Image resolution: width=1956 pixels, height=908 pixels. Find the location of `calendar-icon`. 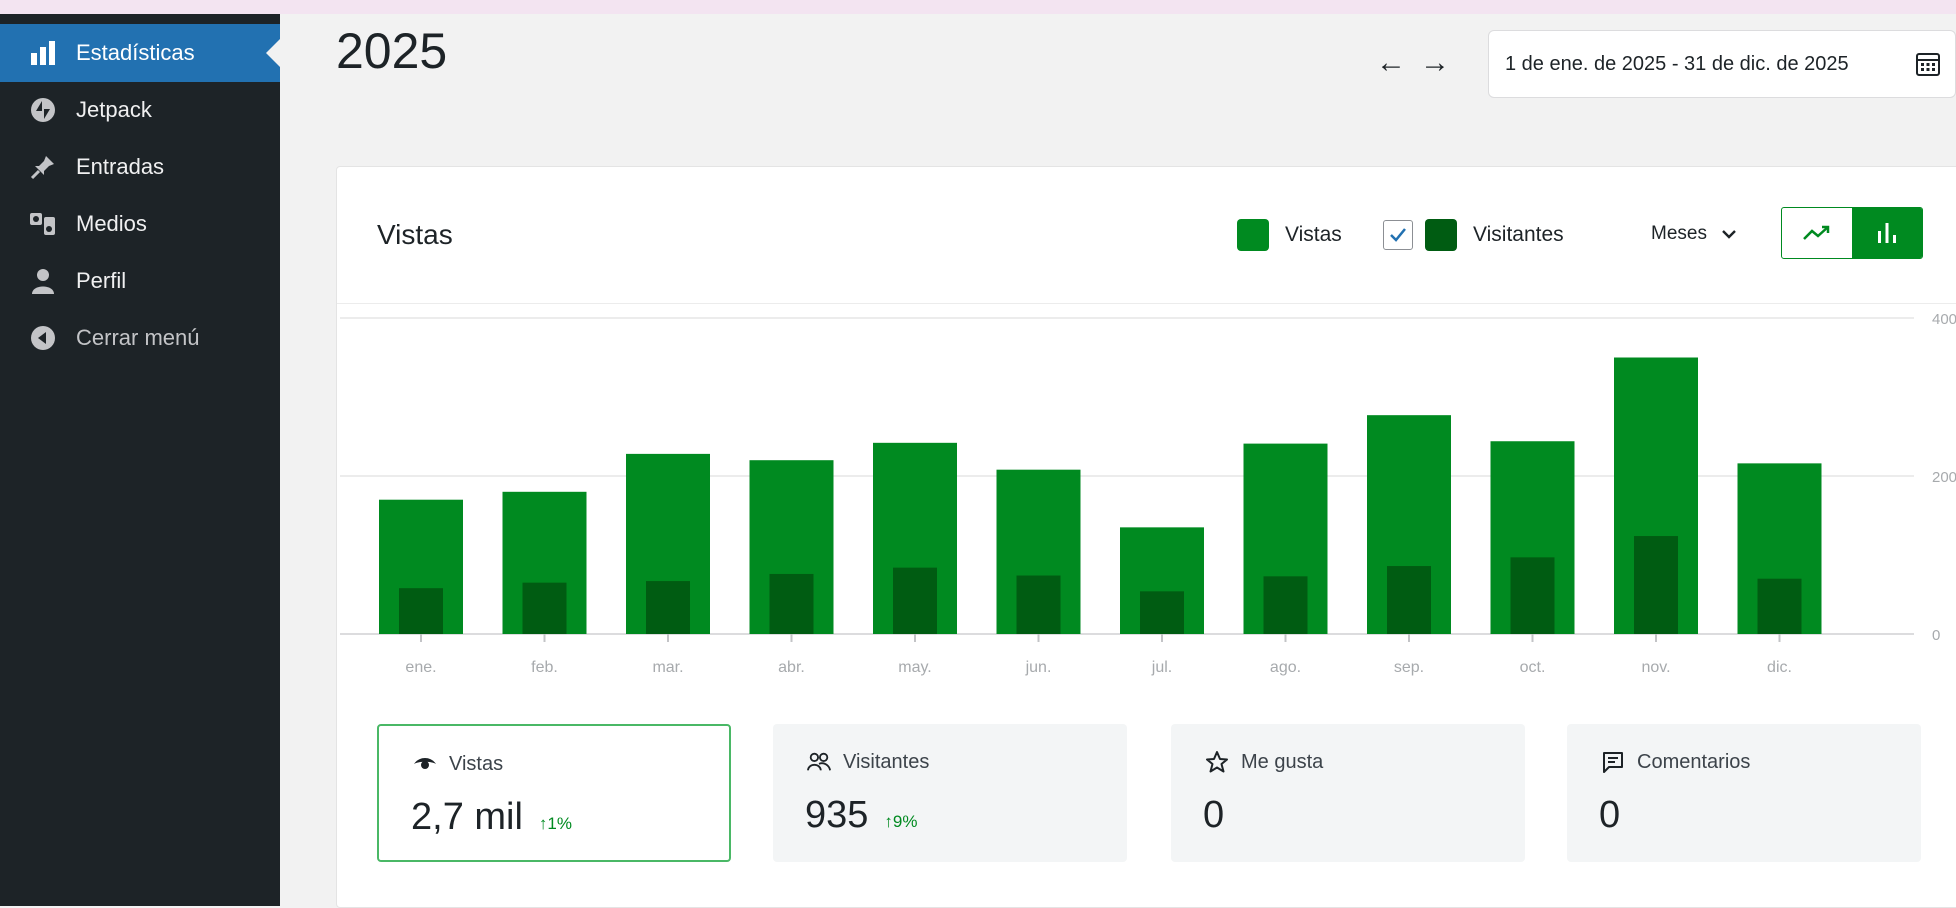

calendar-icon is located at coordinates (1928, 64).